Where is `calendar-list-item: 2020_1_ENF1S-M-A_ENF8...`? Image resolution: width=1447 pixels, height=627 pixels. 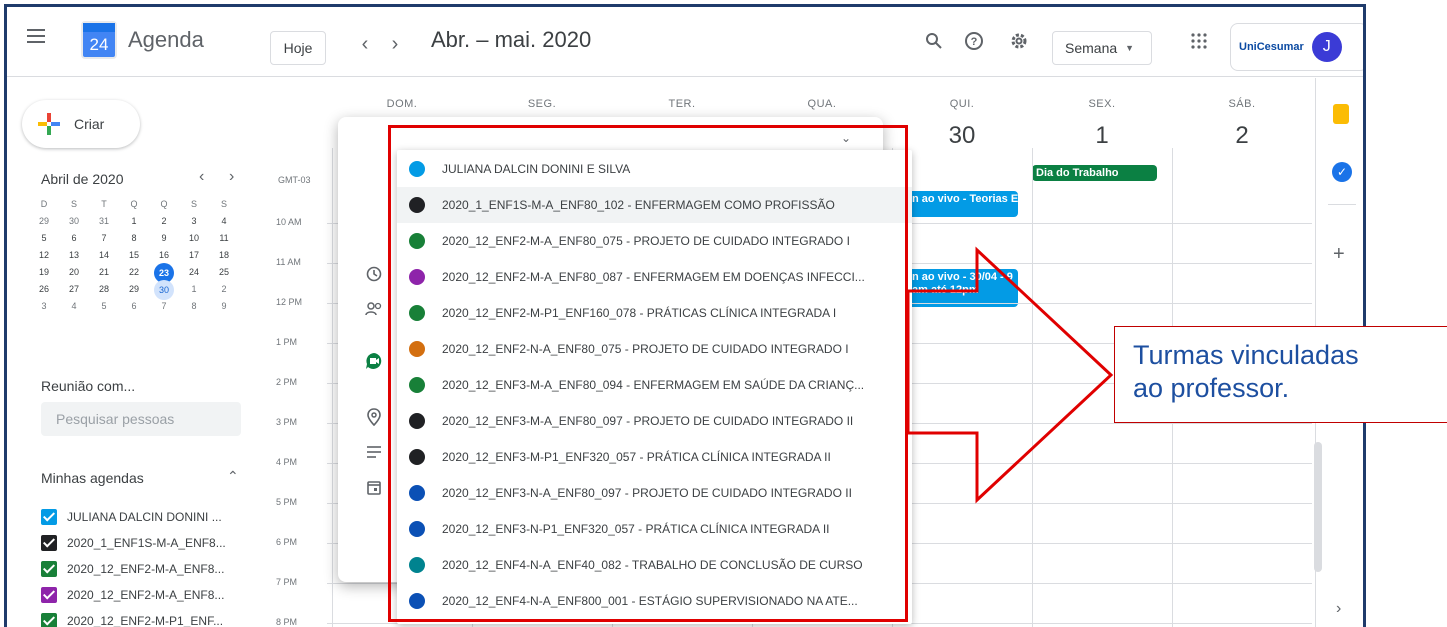 calendar-list-item: 2020_1_ENF1S-M-A_ENF8... is located at coordinates (151, 543).